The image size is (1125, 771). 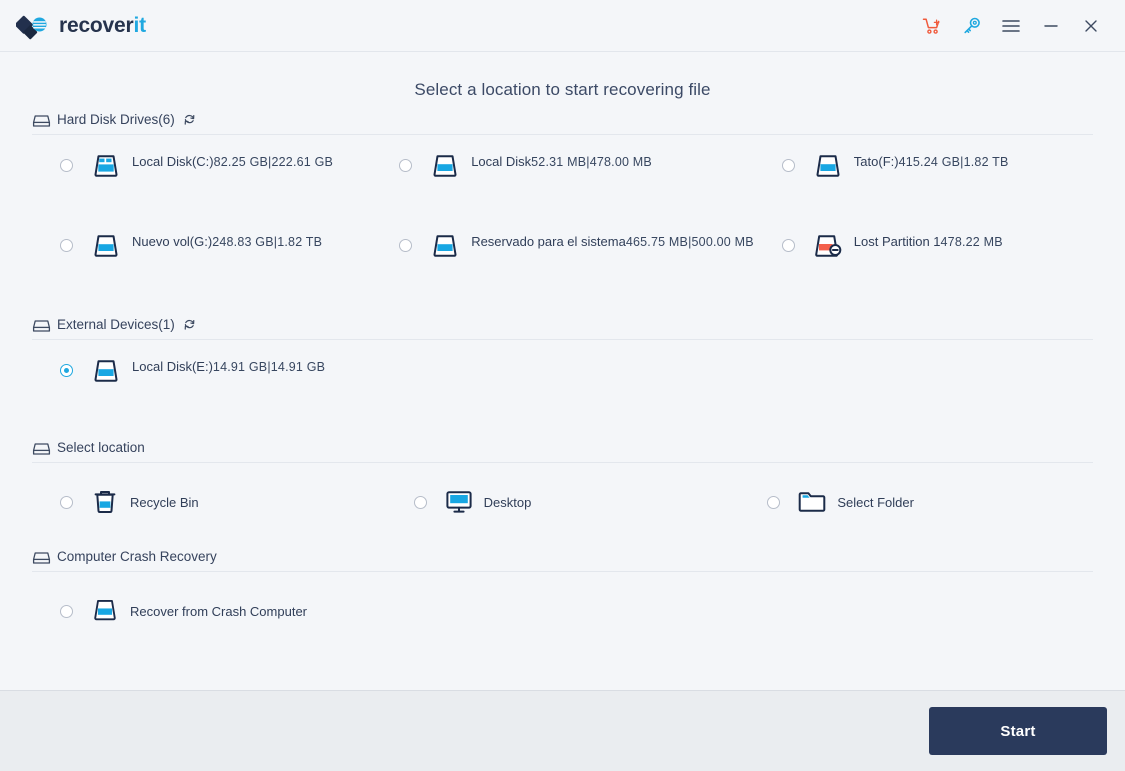 What do you see at coordinates (201, 179) in the screenshot?
I see `drive-item: Local Disk(C:)82.25 GB|222.61 GB` at bounding box center [201, 179].